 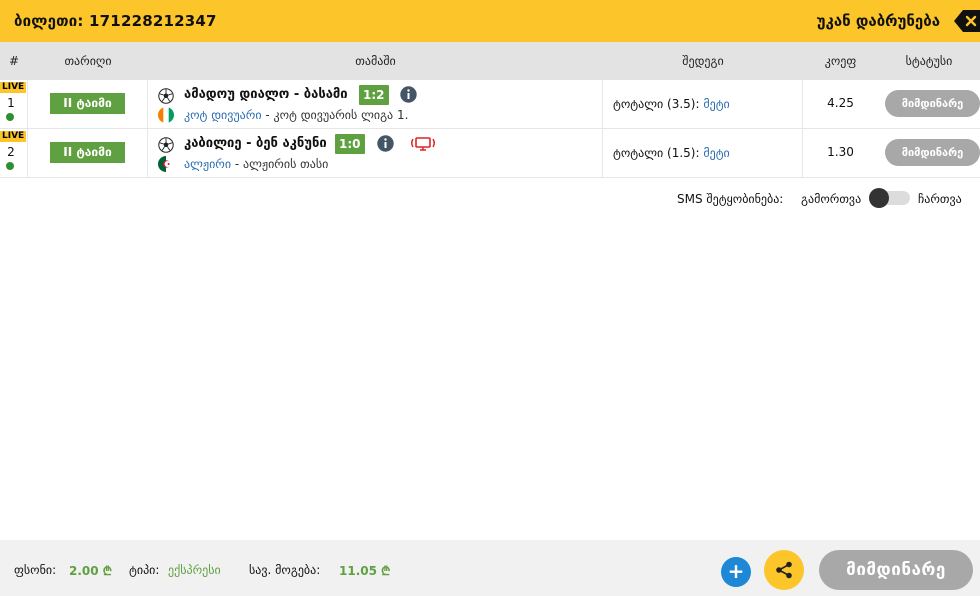 I want to click on score-badge: 1:0, so click(x=350, y=144).